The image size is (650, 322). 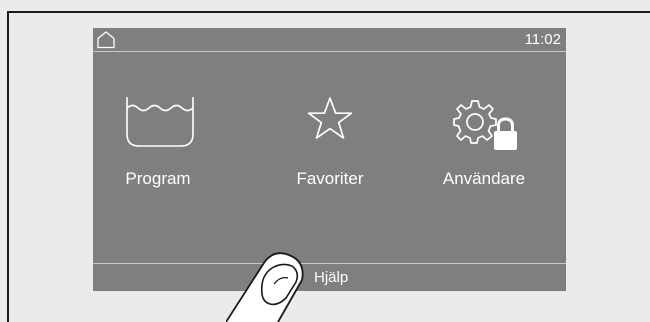 What do you see at coordinates (158, 178) in the screenshot?
I see `program-label: Program` at bounding box center [158, 178].